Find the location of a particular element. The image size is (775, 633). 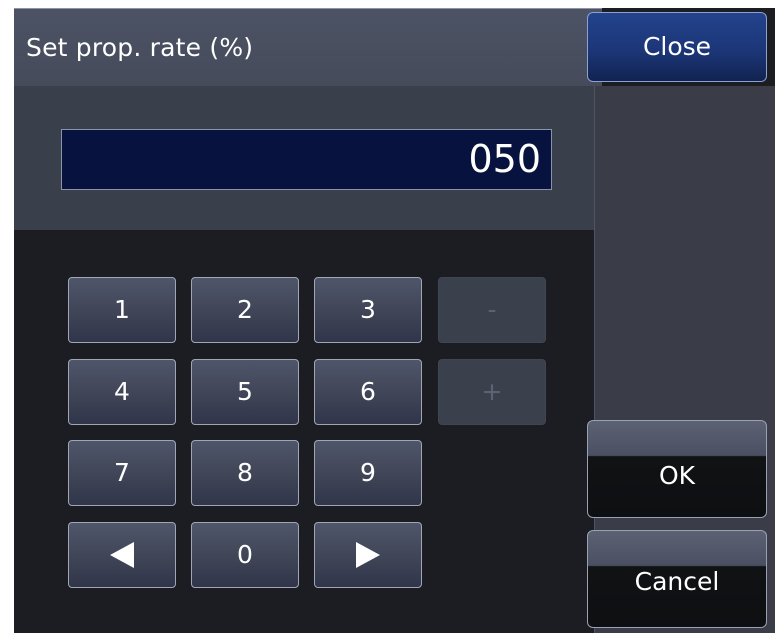

title-bar: Set prop. rate (%) is located at coordinates (308, 47).